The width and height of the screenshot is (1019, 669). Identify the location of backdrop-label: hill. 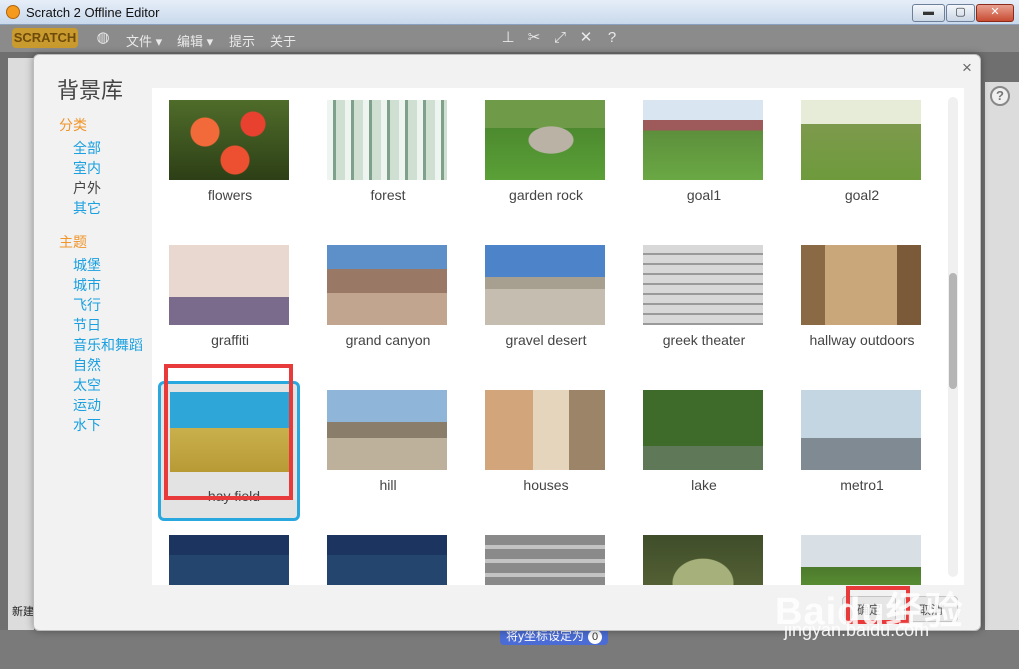
(388, 485).